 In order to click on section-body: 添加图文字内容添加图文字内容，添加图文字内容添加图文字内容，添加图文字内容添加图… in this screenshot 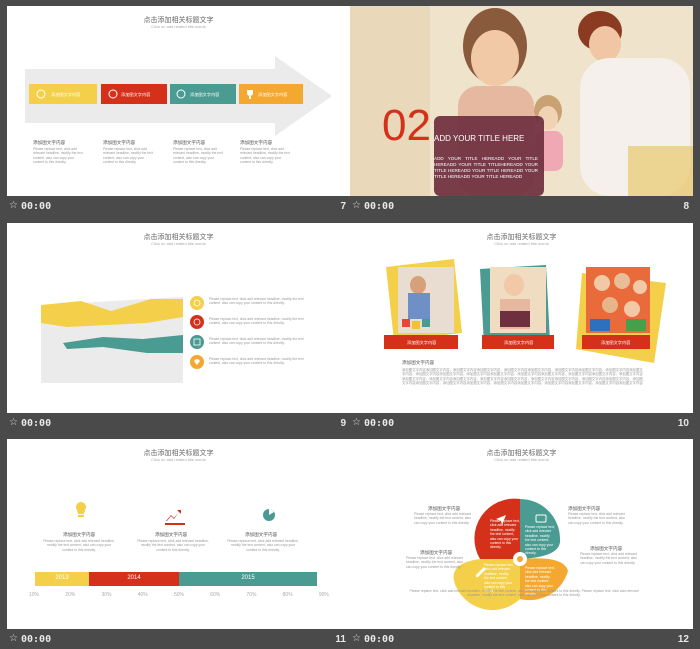, I will do `click(522, 377)`.